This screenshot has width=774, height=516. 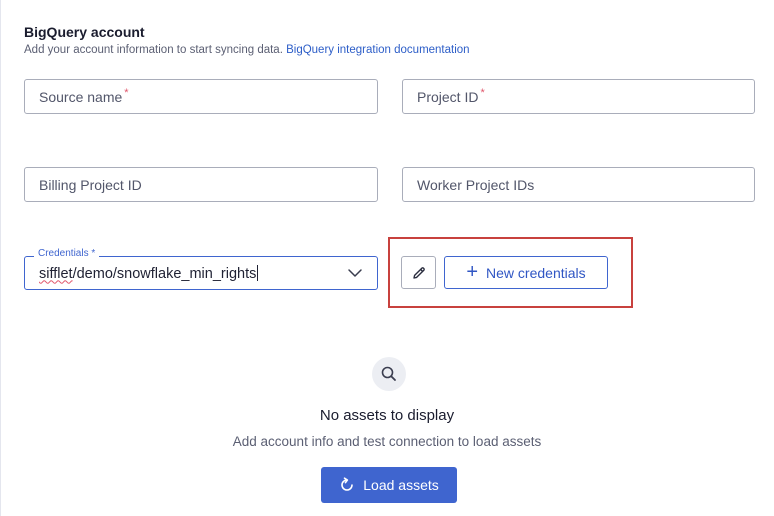 I want to click on credentials-value: sifflet/demo/snowflake_min_rights, so click(x=149, y=273).